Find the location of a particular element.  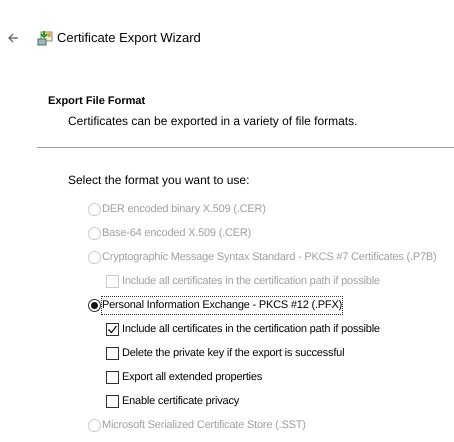

back-icon is located at coordinates (13, 38).